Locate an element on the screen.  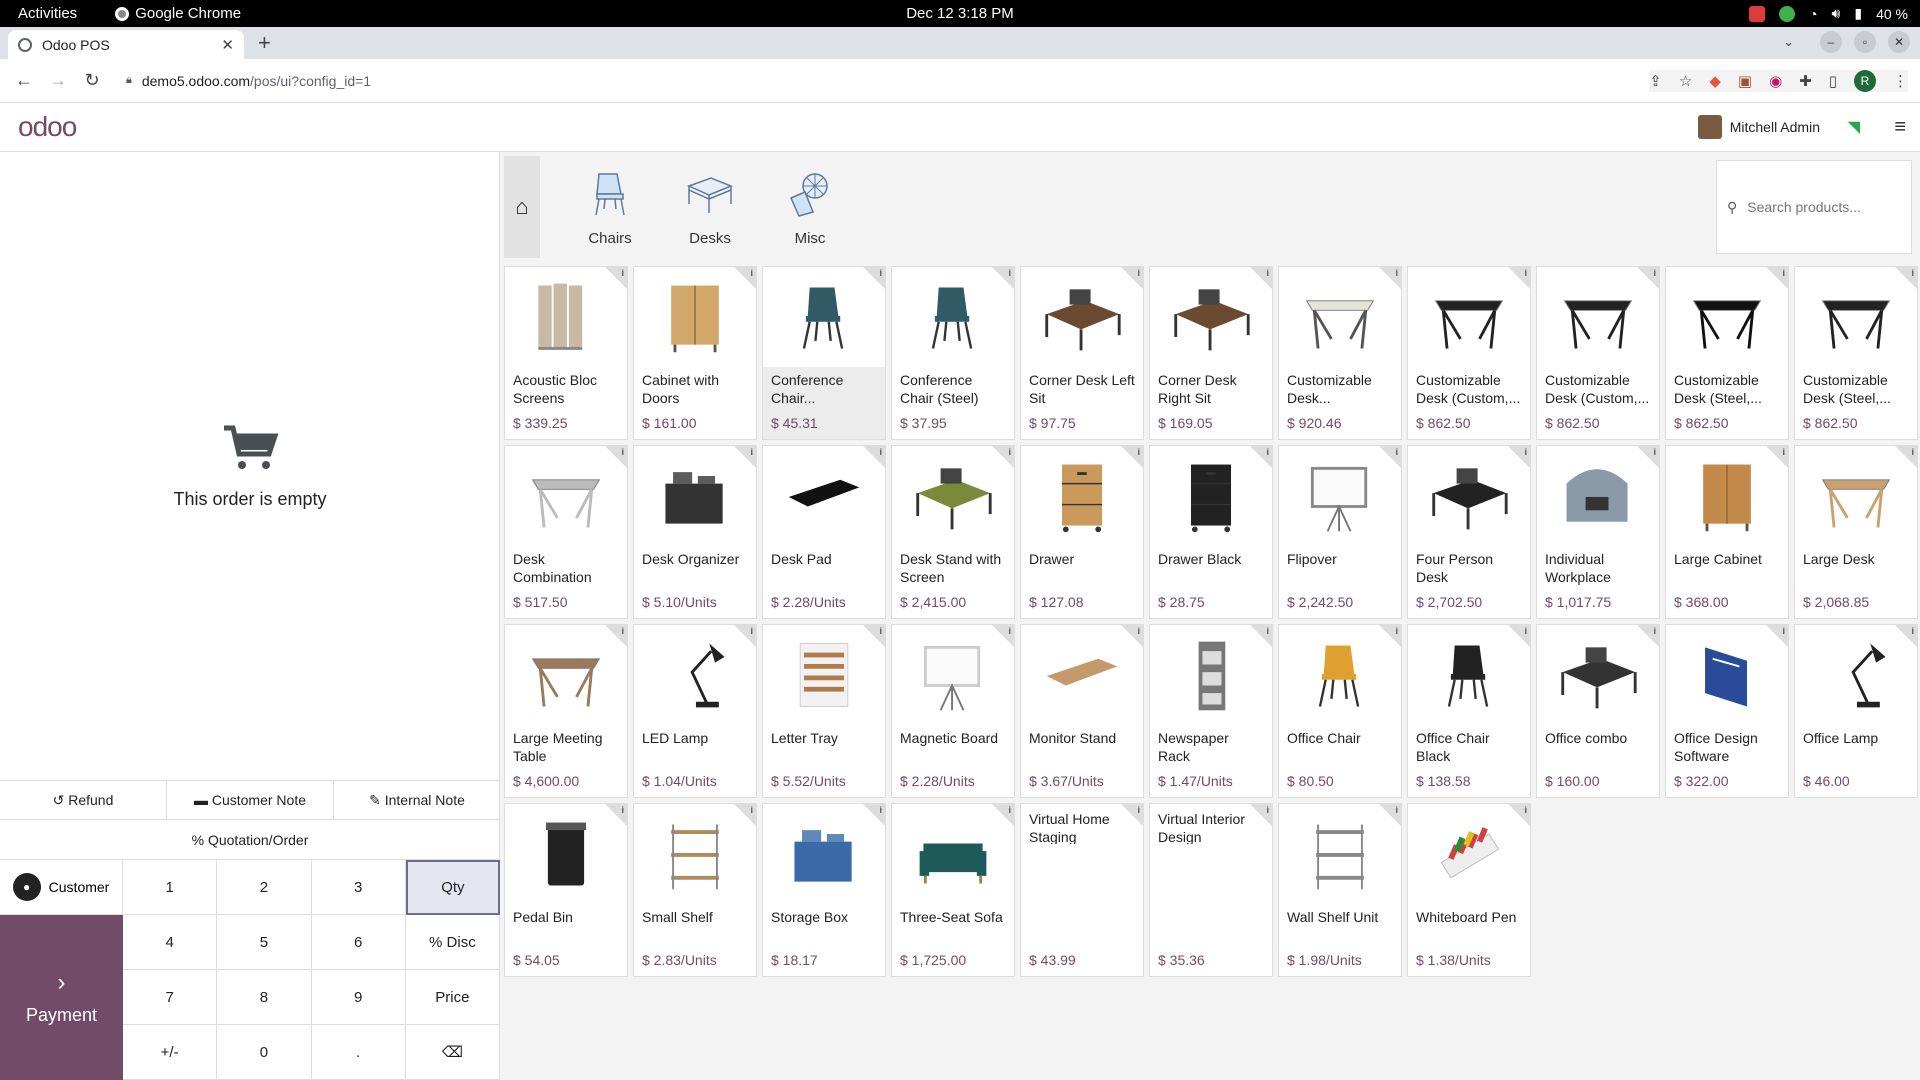
puzzle-icon: ✚ is located at coordinates (1805, 81).